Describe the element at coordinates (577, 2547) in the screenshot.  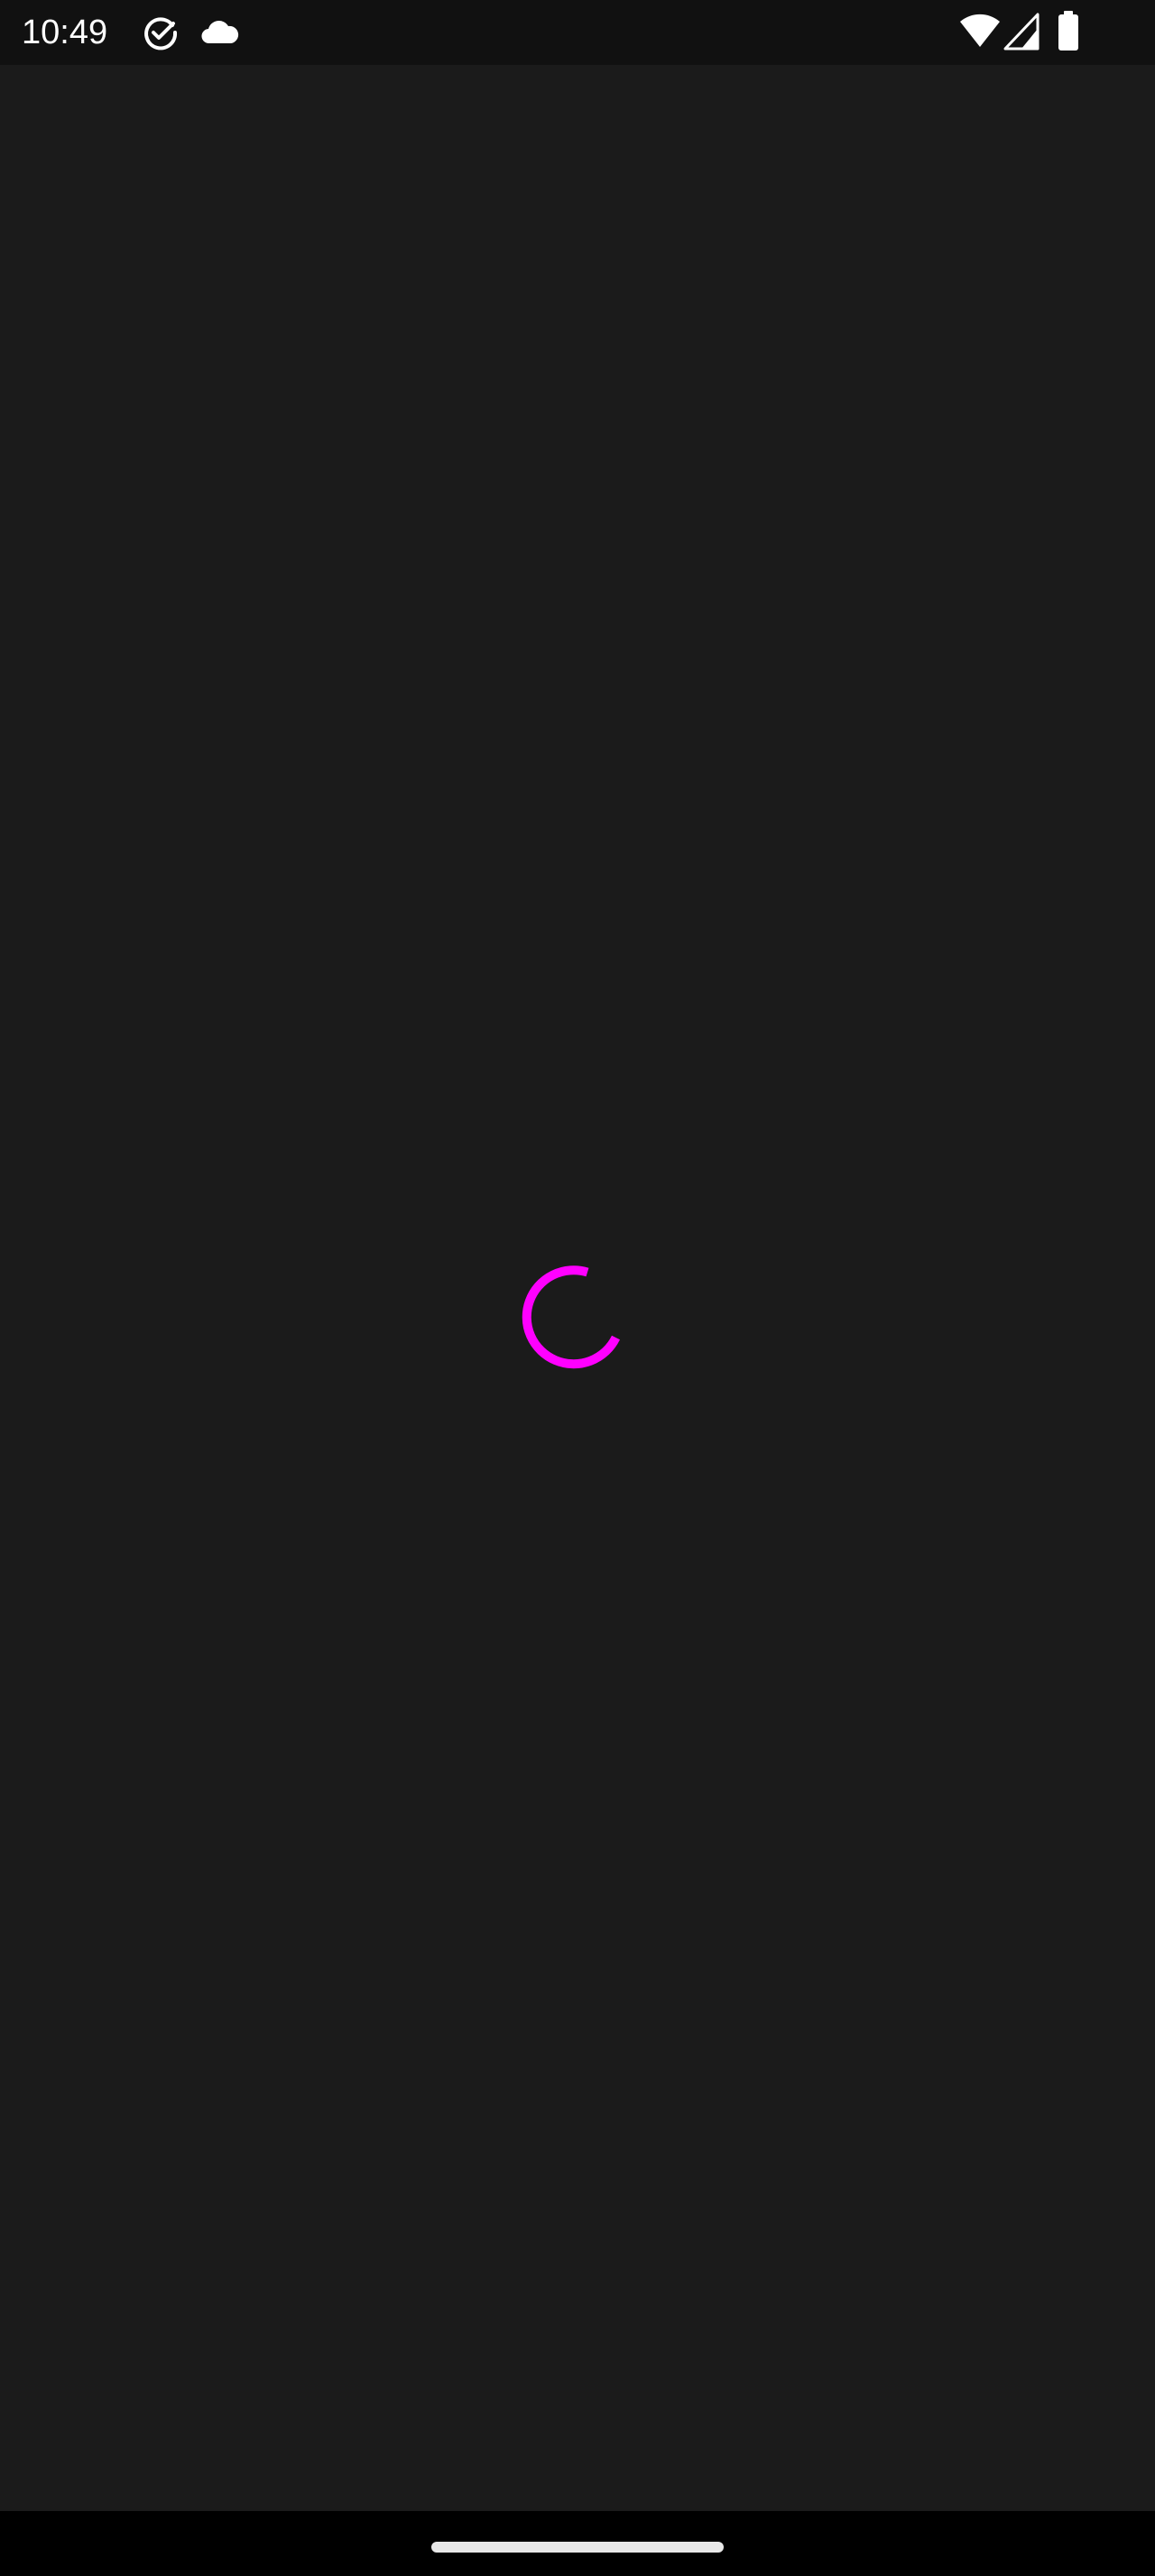
I see `home-gesture-handle` at that location.